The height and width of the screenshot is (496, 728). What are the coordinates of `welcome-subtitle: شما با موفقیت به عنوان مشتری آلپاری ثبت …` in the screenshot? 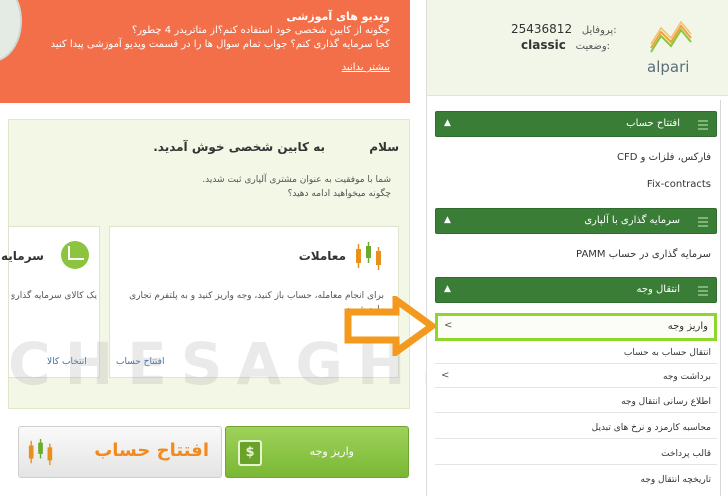 It's located at (296, 180).